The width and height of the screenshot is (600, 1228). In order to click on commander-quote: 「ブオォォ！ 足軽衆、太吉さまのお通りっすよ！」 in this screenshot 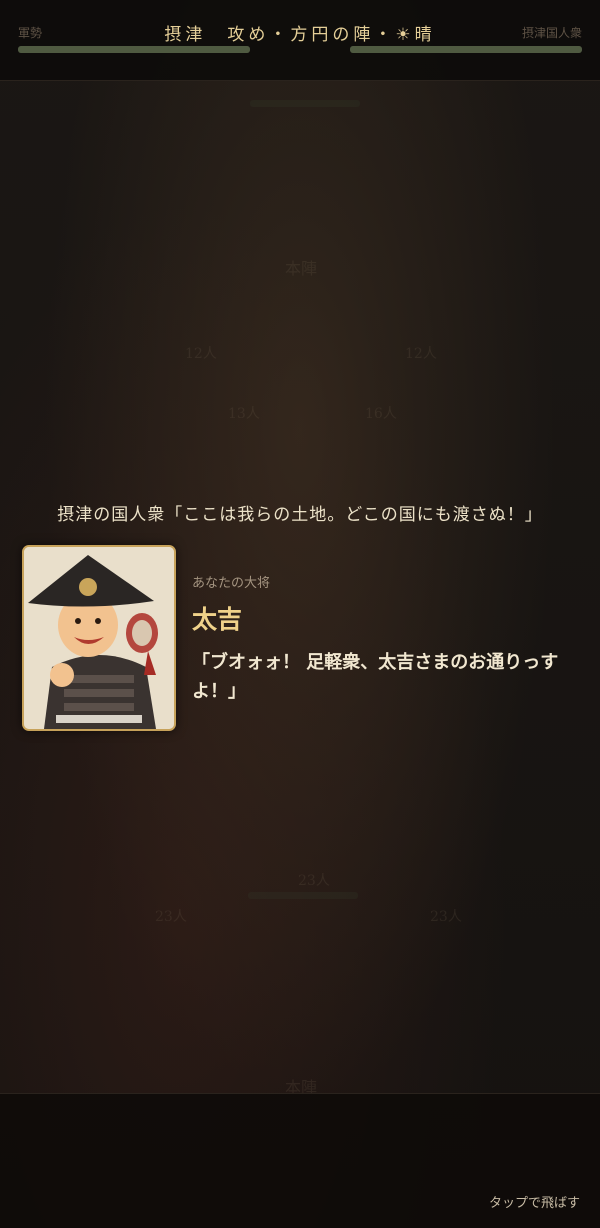, I will do `click(375, 677)`.